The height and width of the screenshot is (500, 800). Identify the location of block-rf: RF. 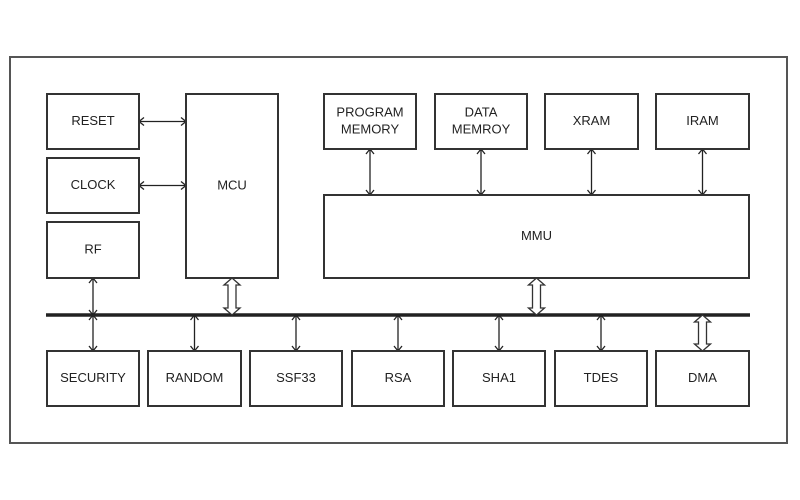
(93, 250).